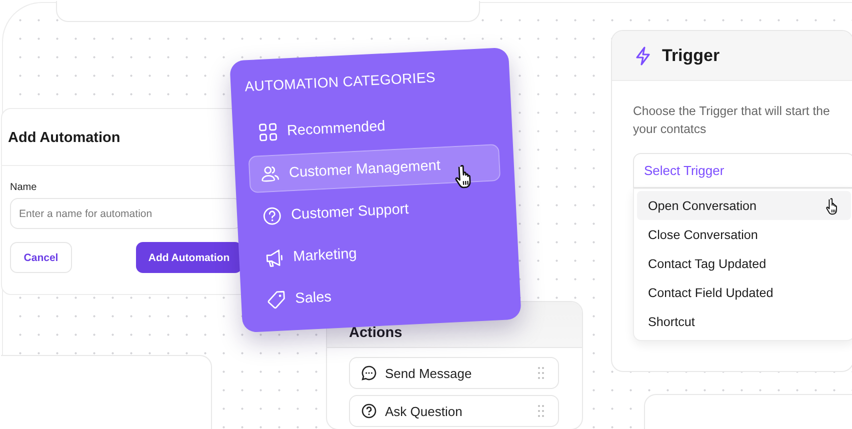  What do you see at coordinates (268, 131) in the screenshot?
I see `grid-icon` at bounding box center [268, 131].